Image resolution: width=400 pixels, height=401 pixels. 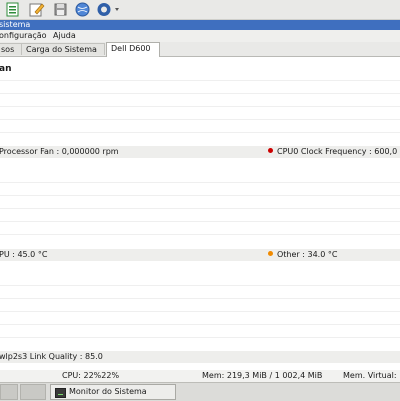 What do you see at coordinates (200, 49) in the screenshot?
I see `tab-strip: sos Carga do Sistema Dell D600` at bounding box center [200, 49].